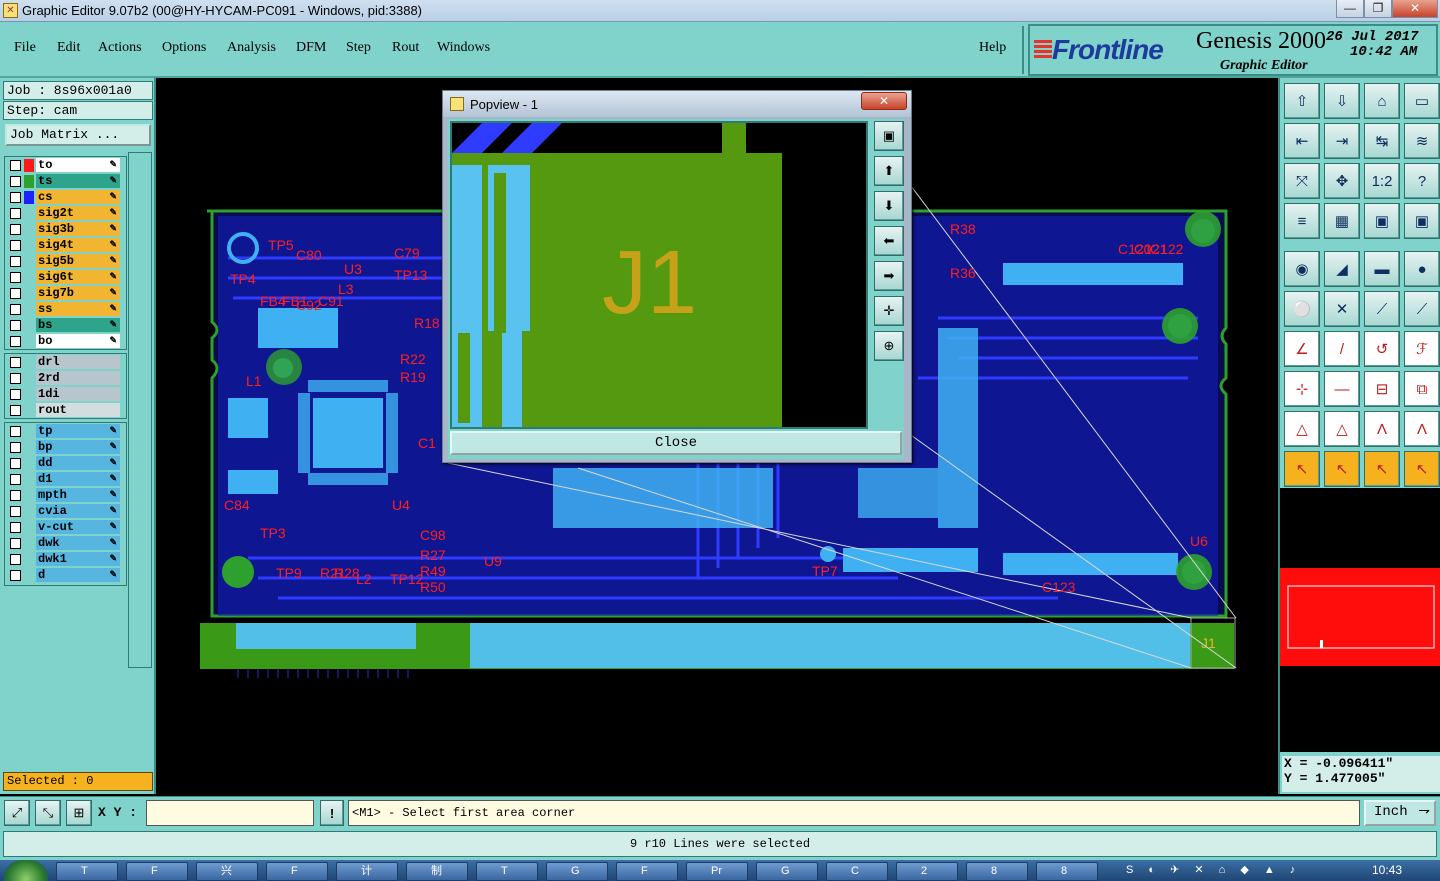 The image size is (1440, 881). Describe the element at coordinates (889, 171) in the screenshot. I see `popview-pan-up-icon: ⬆` at that location.